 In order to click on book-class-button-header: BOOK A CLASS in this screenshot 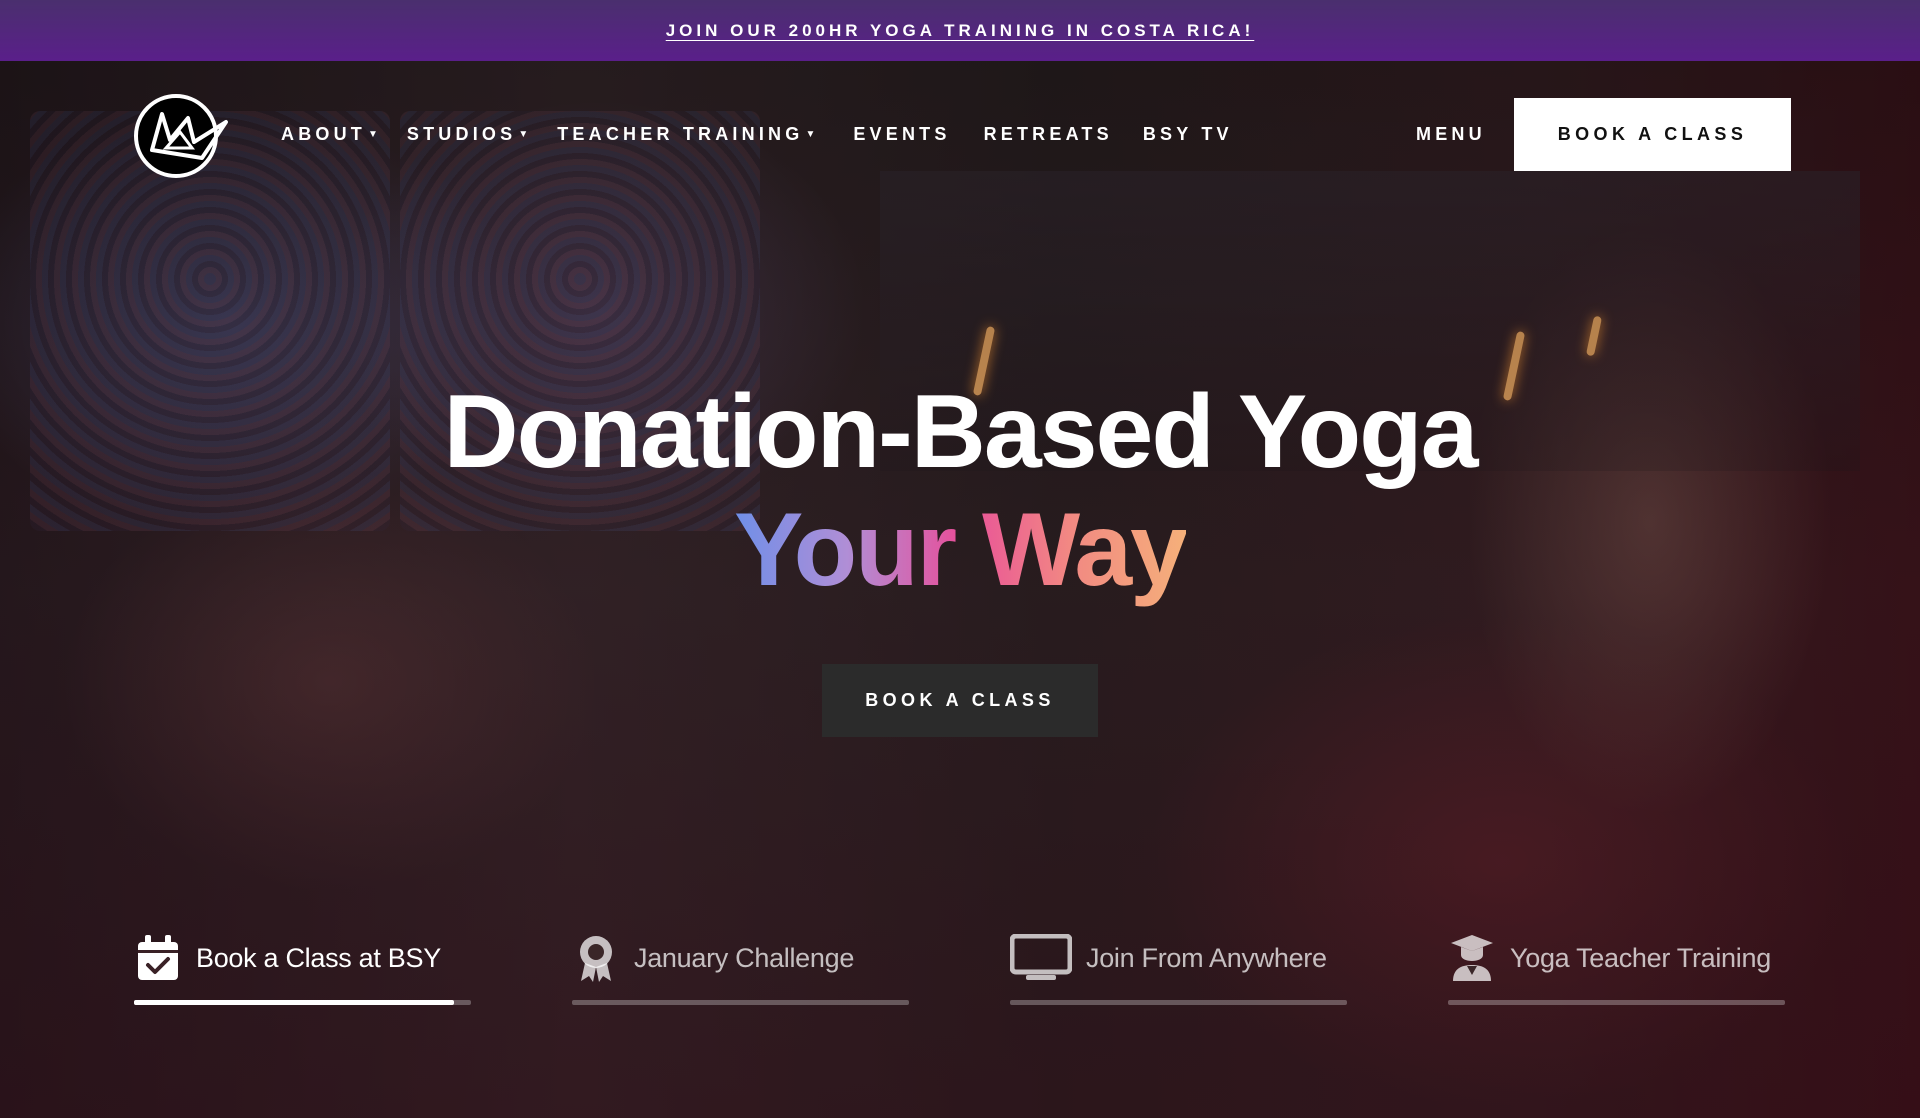, I will do `click(1652, 134)`.